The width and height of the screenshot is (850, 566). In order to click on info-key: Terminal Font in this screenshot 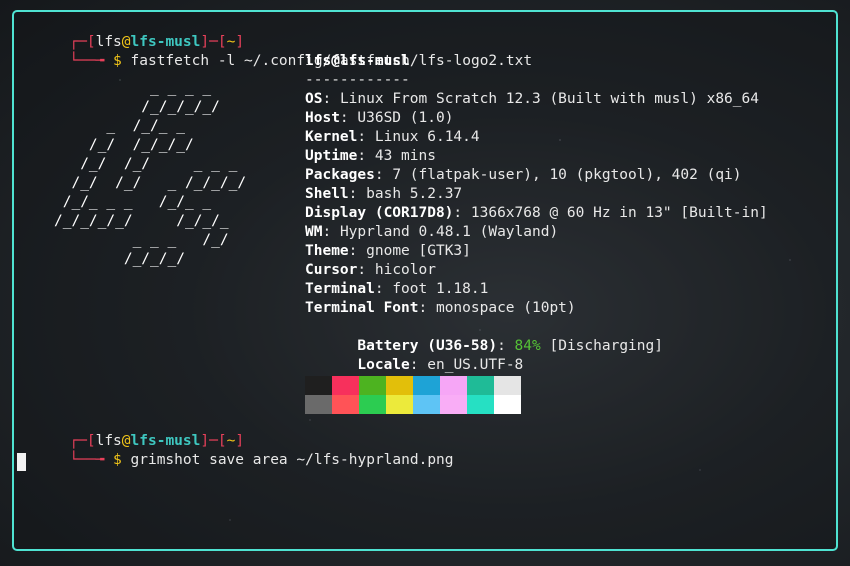, I will do `click(362, 308)`.